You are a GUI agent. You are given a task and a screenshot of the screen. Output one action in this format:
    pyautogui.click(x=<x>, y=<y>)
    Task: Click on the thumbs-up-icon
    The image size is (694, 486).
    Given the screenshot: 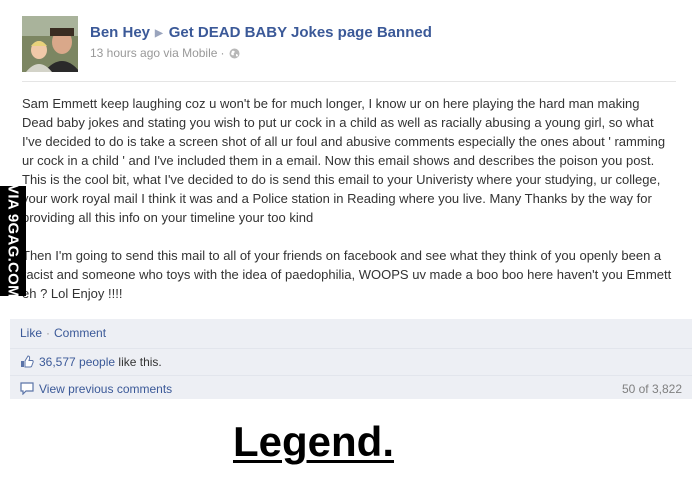 What is the action you would take?
    pyautogui.click(x=27, y=359)
    